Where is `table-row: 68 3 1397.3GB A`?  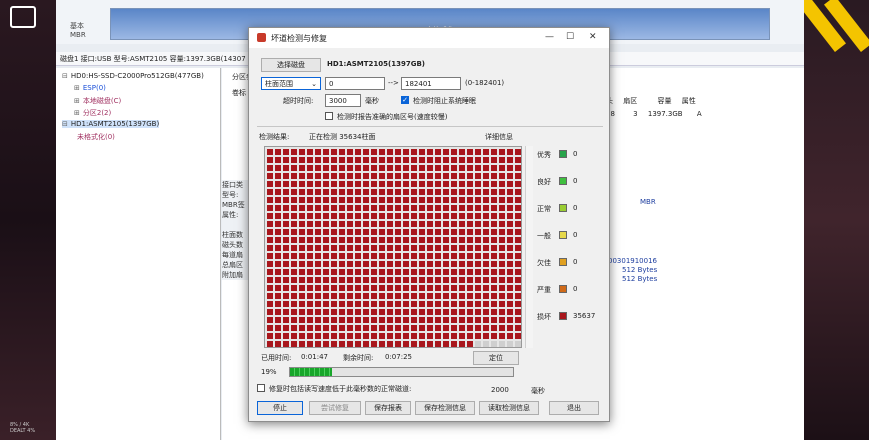 table-row: 68 3 1397.3GB A is located at coordinates (658, 114).